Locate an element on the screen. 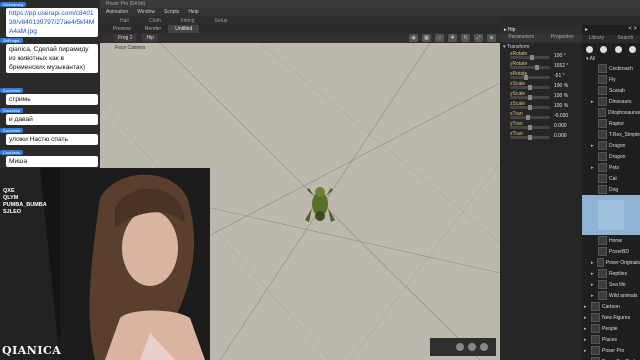 The image size is (640, 360). param-group-transform: ▾ Transform is located at coordinates (541, 47).